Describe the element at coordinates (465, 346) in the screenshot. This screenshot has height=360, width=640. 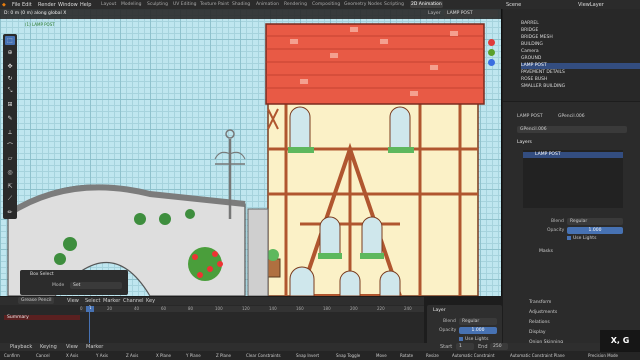
I see `start-frame: 1` at that location.